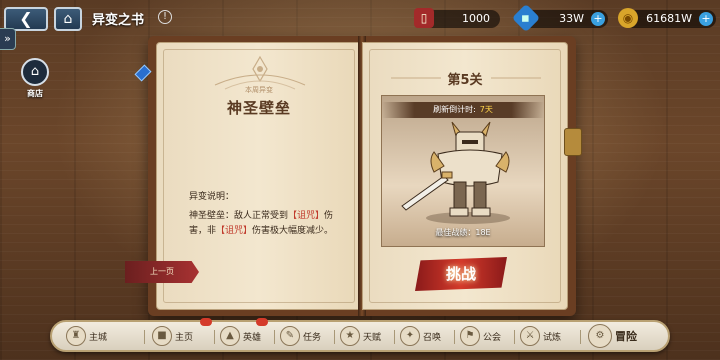 The width and height of the screenshot is (720, 360). Describe the element at coordinates (118, 20) in the screenshot. I see `page-title: 异变之书` at that location.